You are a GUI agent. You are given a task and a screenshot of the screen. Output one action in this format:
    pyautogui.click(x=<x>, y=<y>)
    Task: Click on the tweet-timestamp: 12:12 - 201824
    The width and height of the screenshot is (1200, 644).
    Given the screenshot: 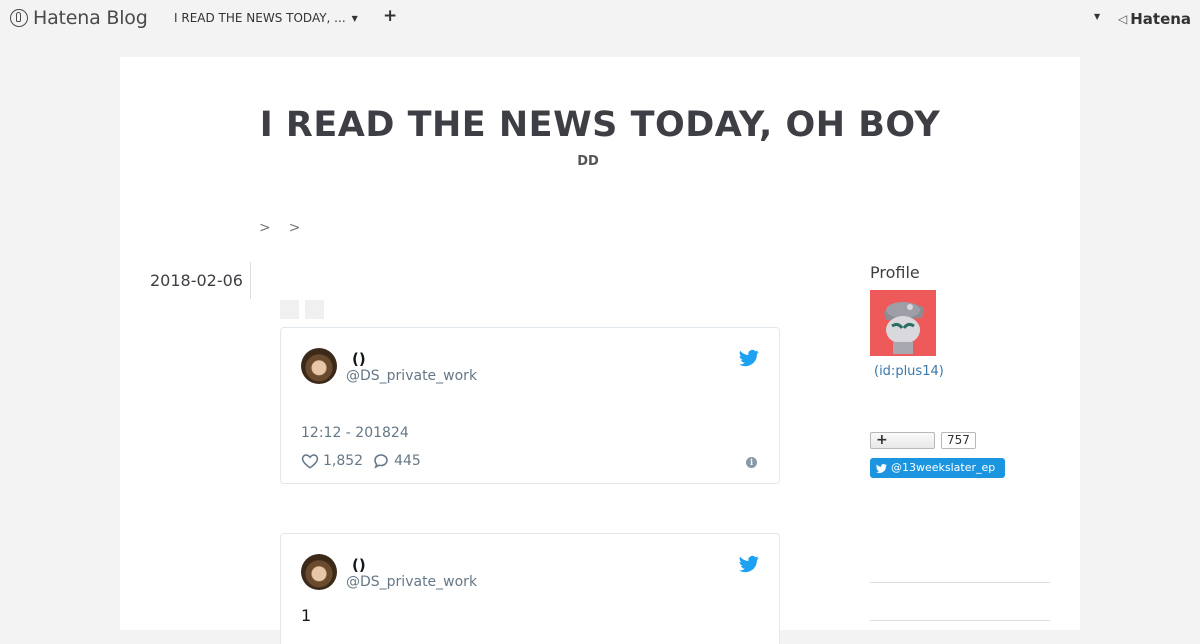 What is the action you would take?
    pyautogui.click(x=355, y=433)
    